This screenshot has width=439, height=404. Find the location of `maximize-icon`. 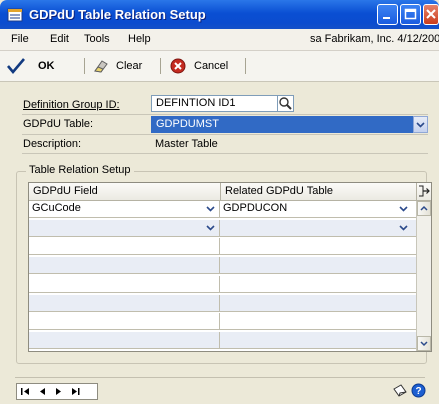

maximize-icon is located at coordinates (410, 14).